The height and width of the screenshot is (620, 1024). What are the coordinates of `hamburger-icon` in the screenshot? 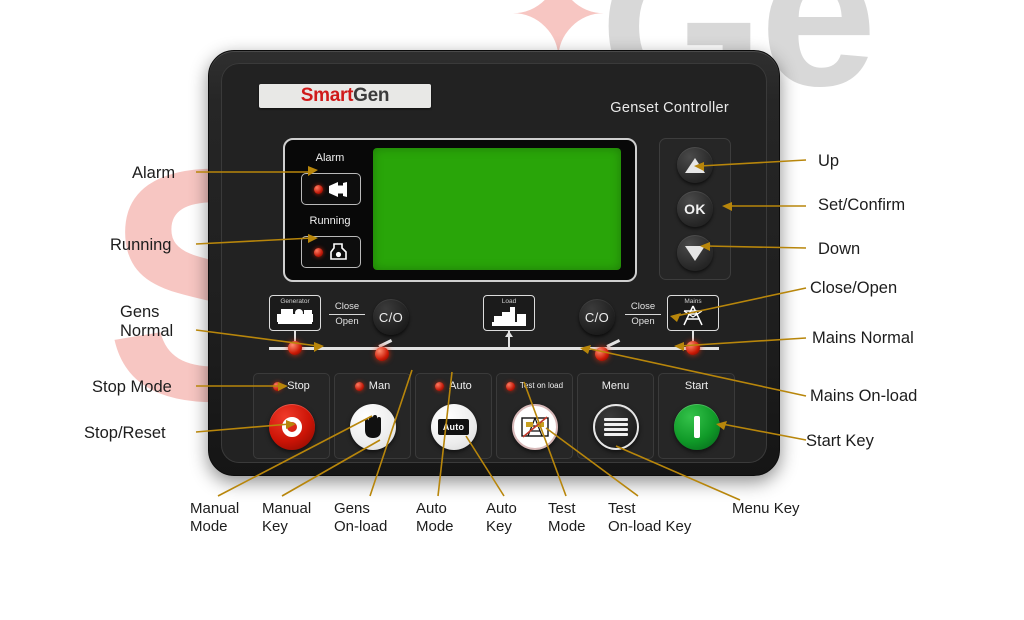 It's located at (615, 427).